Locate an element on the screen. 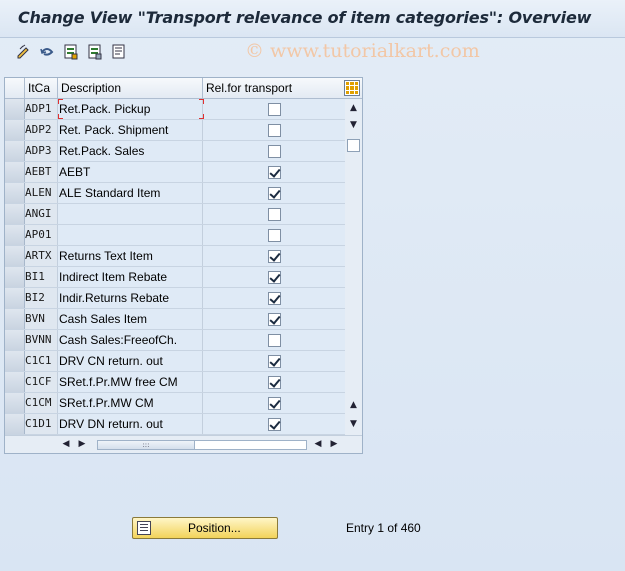 Image resolution: width=625 pixels, height=571 pixels. table-print-icon is located at coordinates (119, 52).